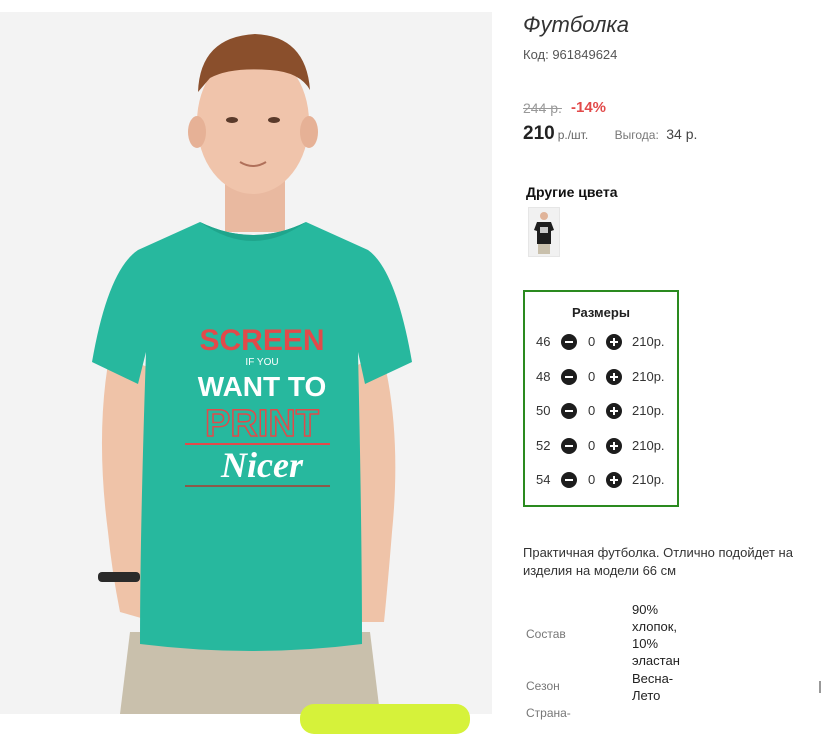 Image resolution: width=823 pixels, height=734 pixels. Describe the element at coordinates (262, 424) in the screenshot. I see `print-print-text: PRINT` at that location.